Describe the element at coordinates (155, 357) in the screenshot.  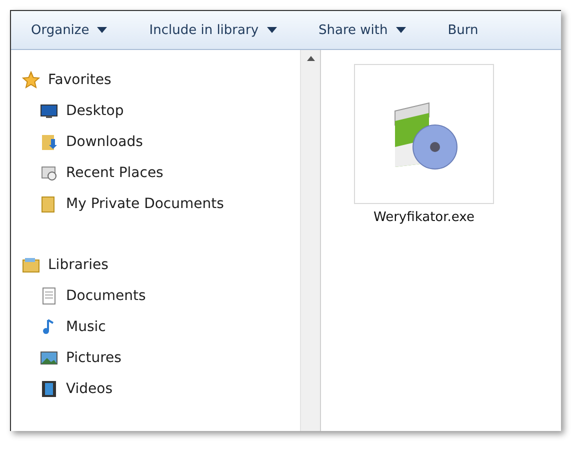
I see `nav-item: Pictures` at that location.